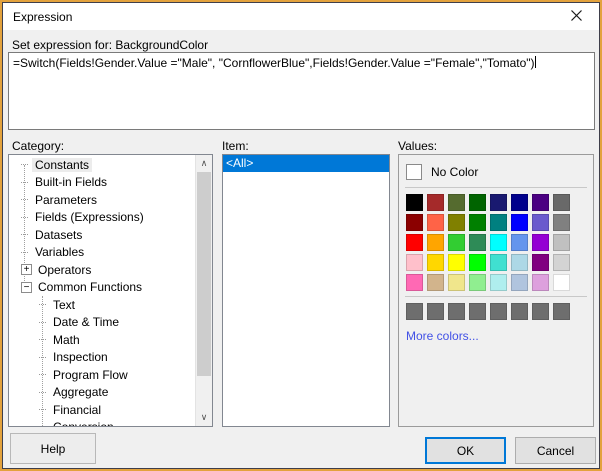 This screenshot has height=471, width=602. I want to click on item-list-row: <All>, so click(306, 163).